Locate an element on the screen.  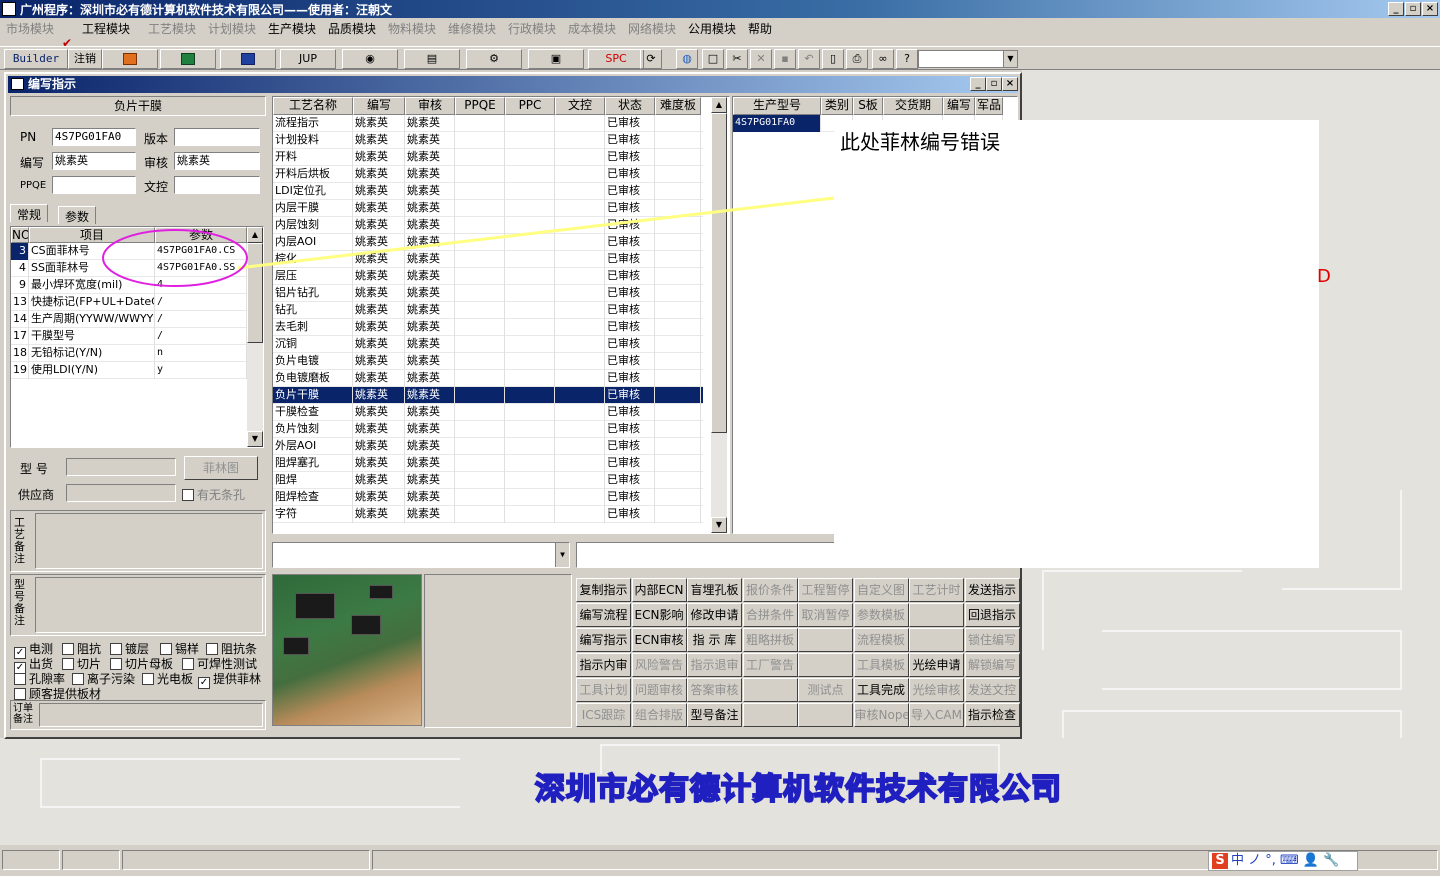
sogou-icon: S is located at coordinates (1220, 861).